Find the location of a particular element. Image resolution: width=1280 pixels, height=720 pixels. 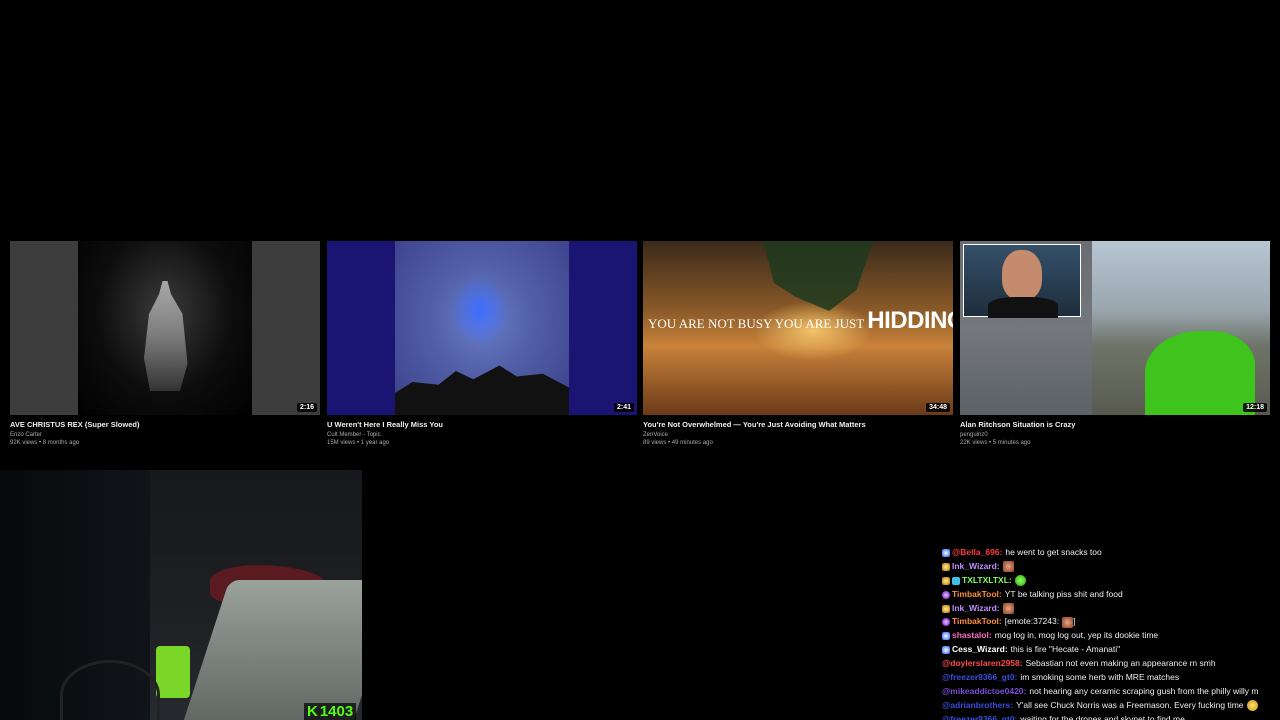

video-duration: 34:48 is located at coordinates (938, 407).